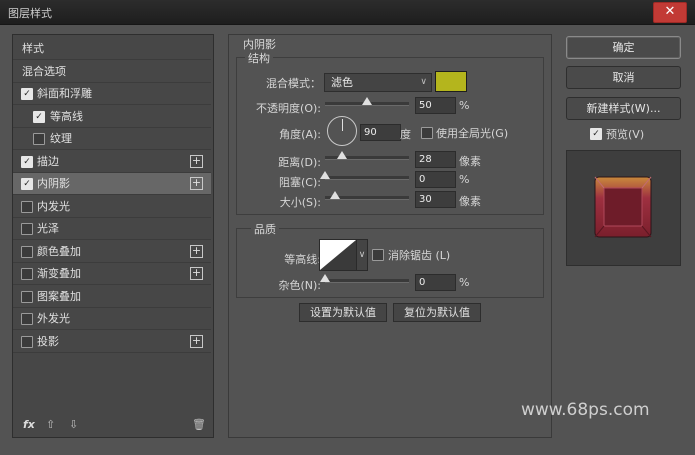 Image resolution: width=695 pixels, height=455 pixels. Describe the element at coordinates (66, 116) in the screenshot. I see `style-list-label: 等高线` at that location.